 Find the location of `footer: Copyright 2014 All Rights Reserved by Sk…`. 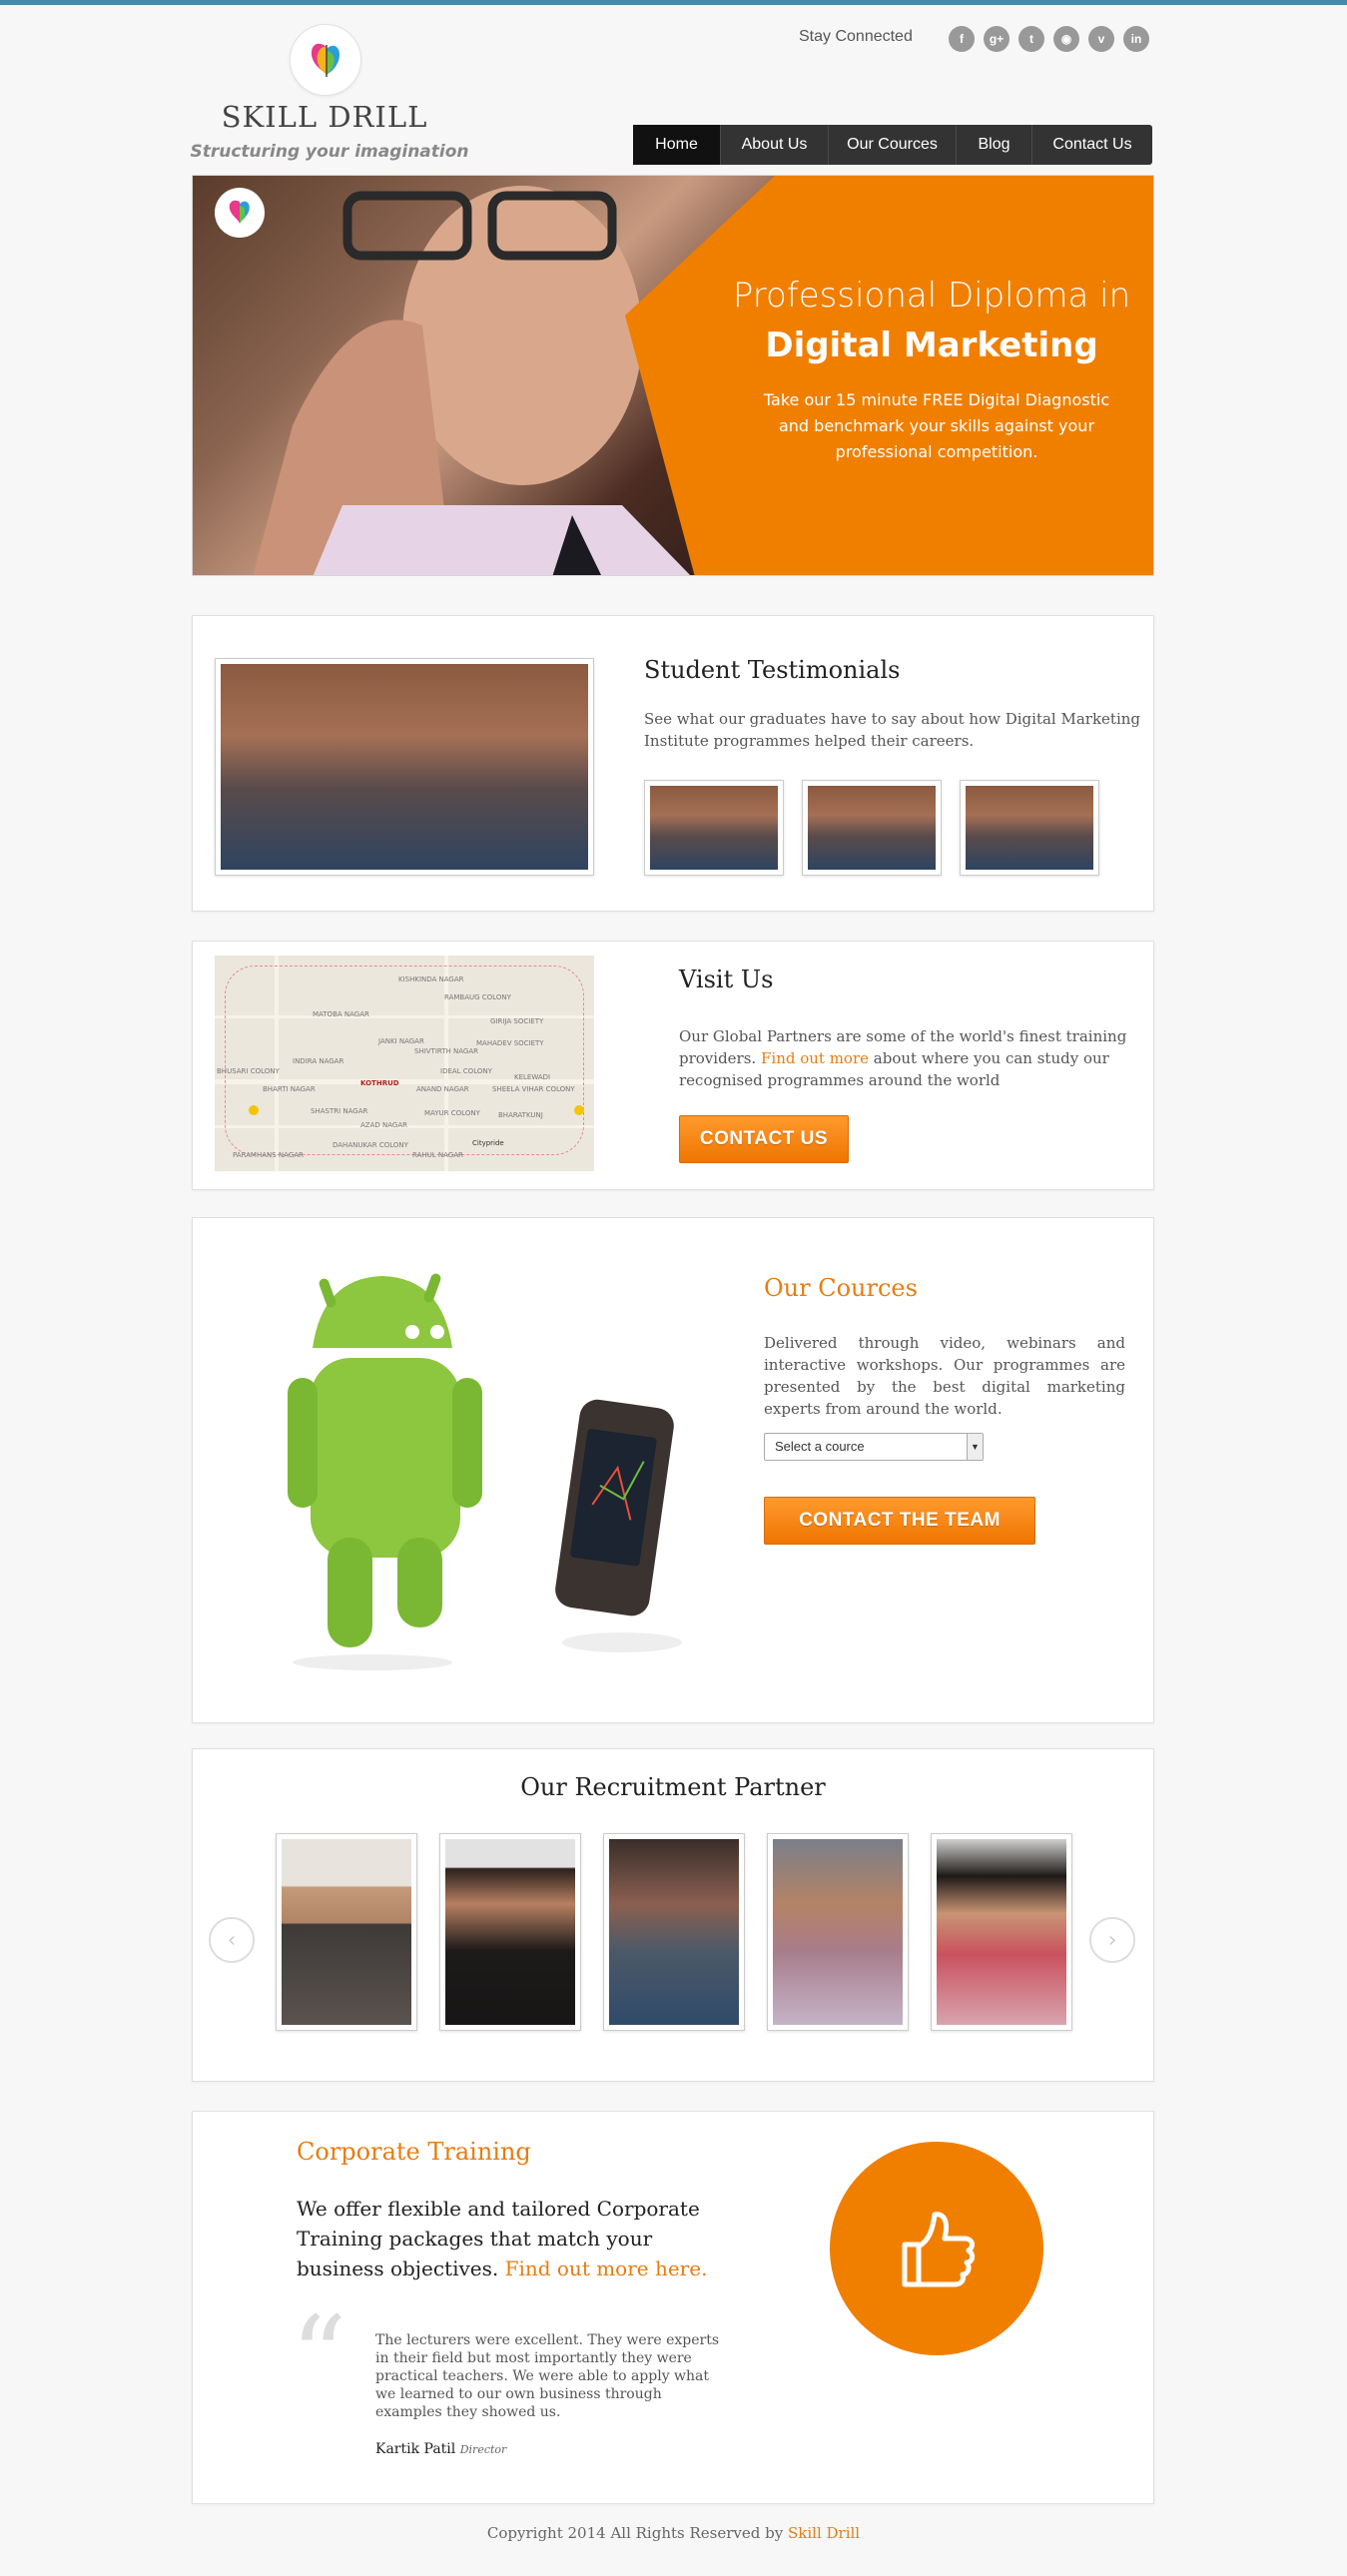

footer: Copyright 2014 All Rights Reserved by Sk… is located at coordinates (673, 2533).